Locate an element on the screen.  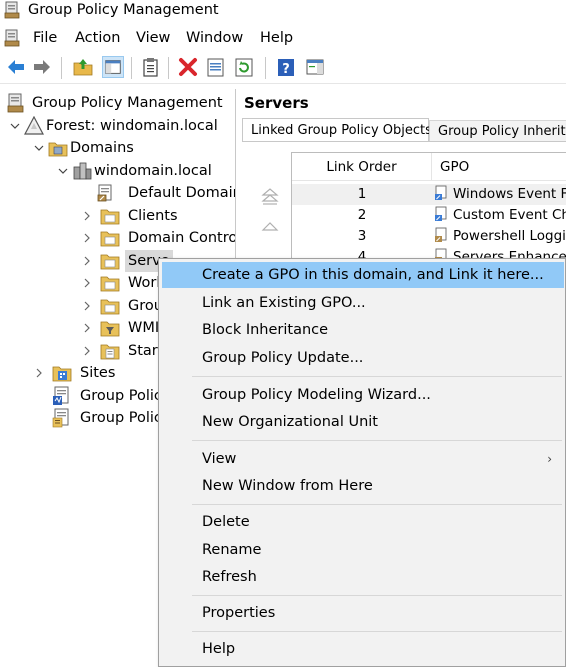
toolbar: ? is located at coordinates (283, 68).